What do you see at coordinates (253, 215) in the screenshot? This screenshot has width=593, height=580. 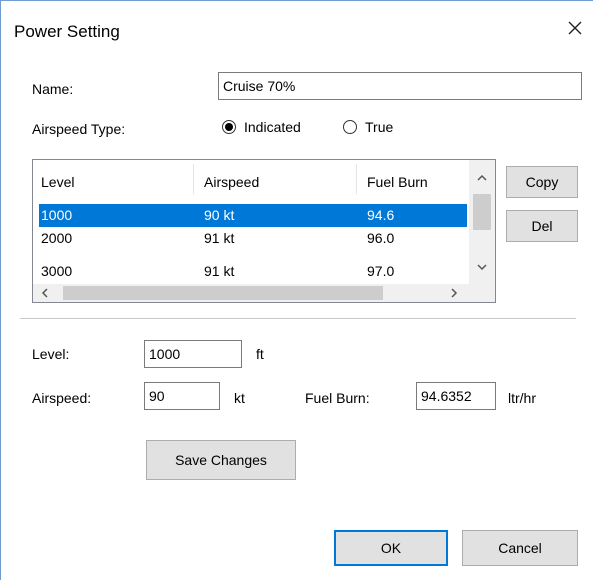 I see `table-row: 1000 90 kt 94.6` at bounding box center [253, 215].